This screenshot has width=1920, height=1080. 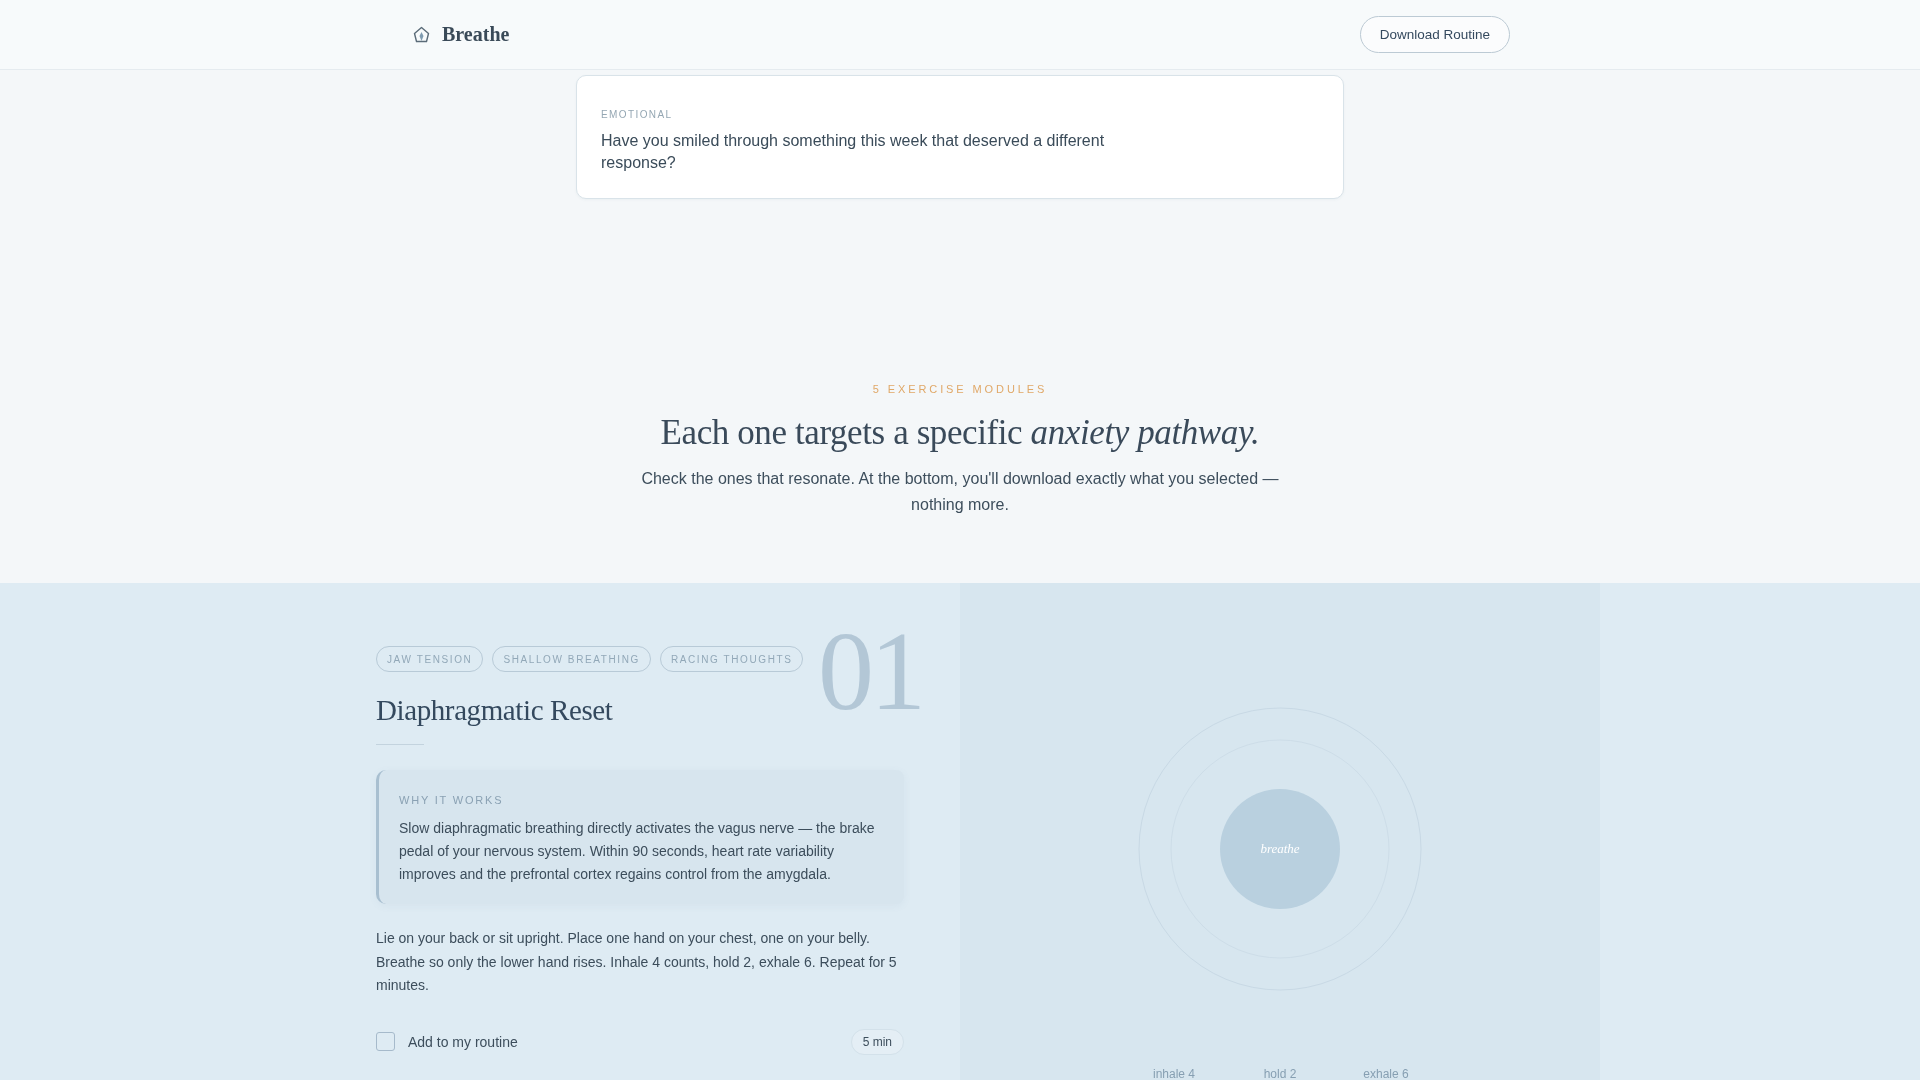 I want to click on phase-label: exhale 6, so click(x=1386, y=1073).